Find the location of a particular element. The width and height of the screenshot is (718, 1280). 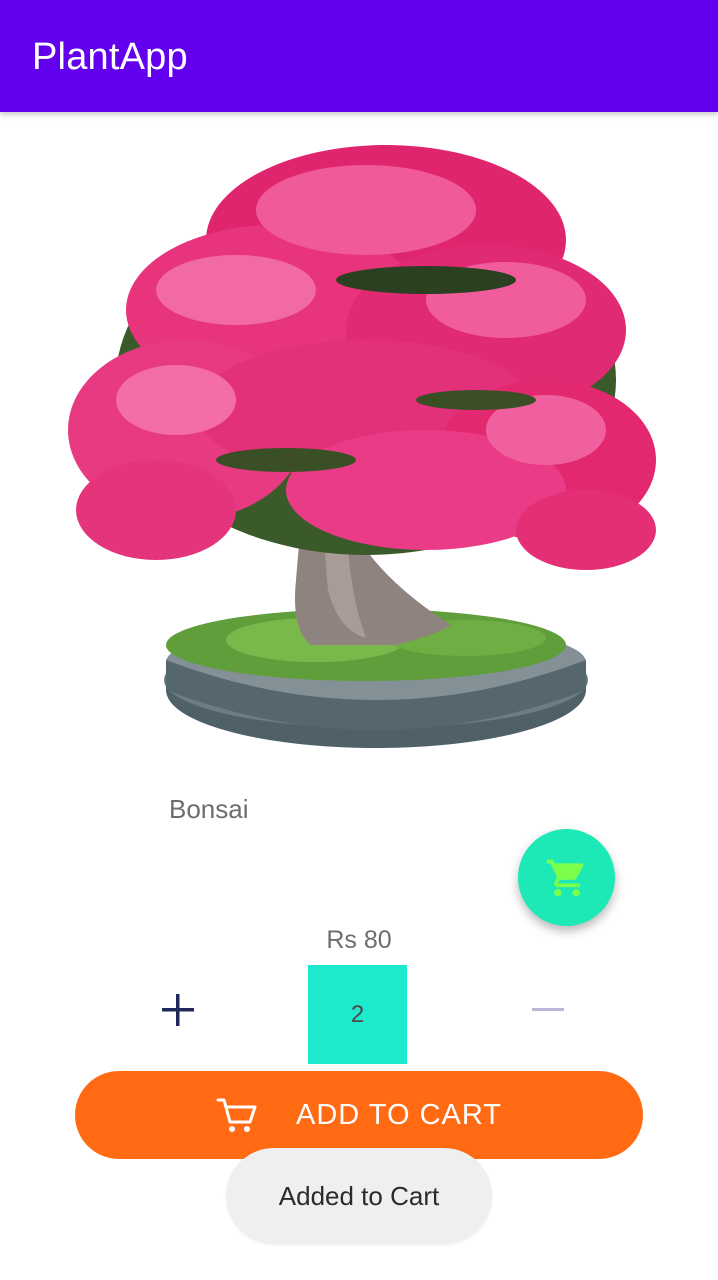

app-bar: PlantApp is located at coordinates (359, 56).